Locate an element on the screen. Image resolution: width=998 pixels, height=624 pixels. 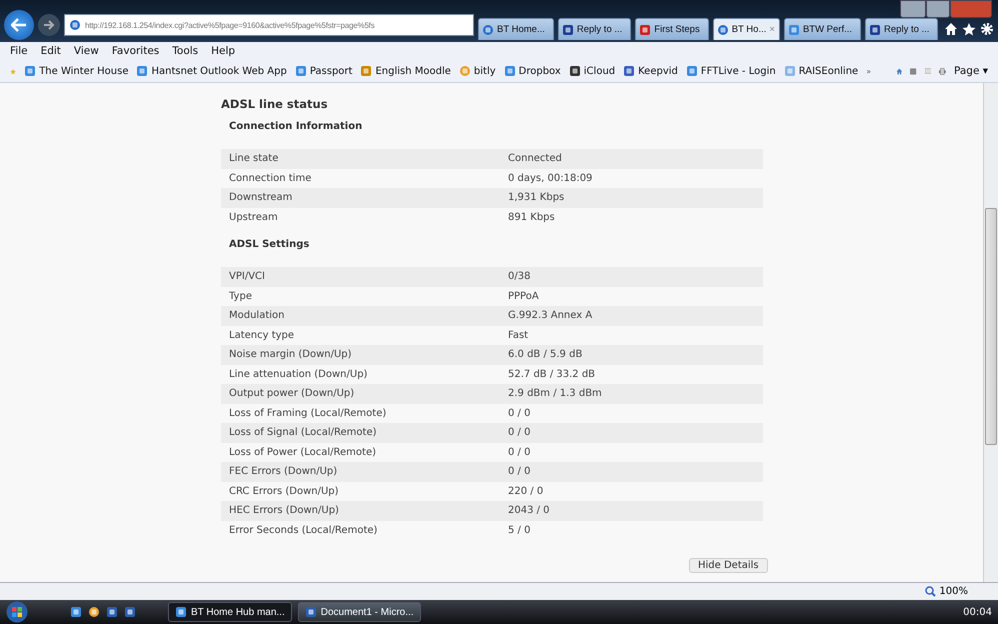
label-cell-text: Modulation is located at coordinates (257, 316).